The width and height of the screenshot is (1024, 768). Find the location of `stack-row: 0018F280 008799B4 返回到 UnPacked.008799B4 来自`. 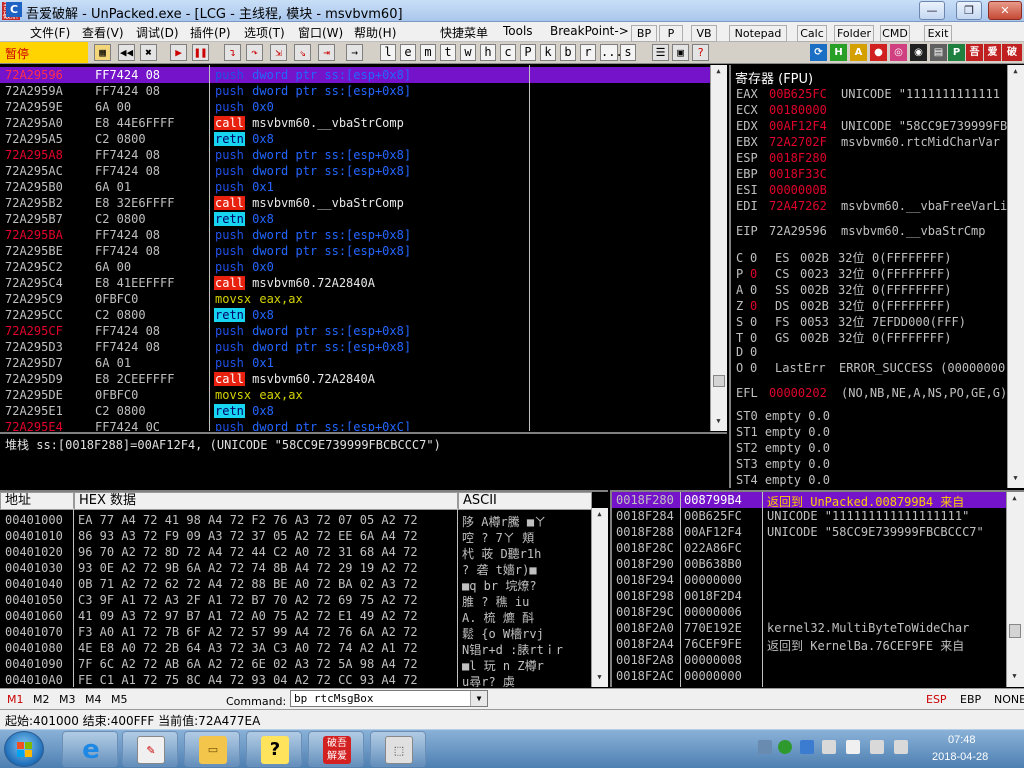

stack-row: 0018F280 008799B4 返回到 UnPacked.008799B4 来自 is located at coordinates (810, 500).